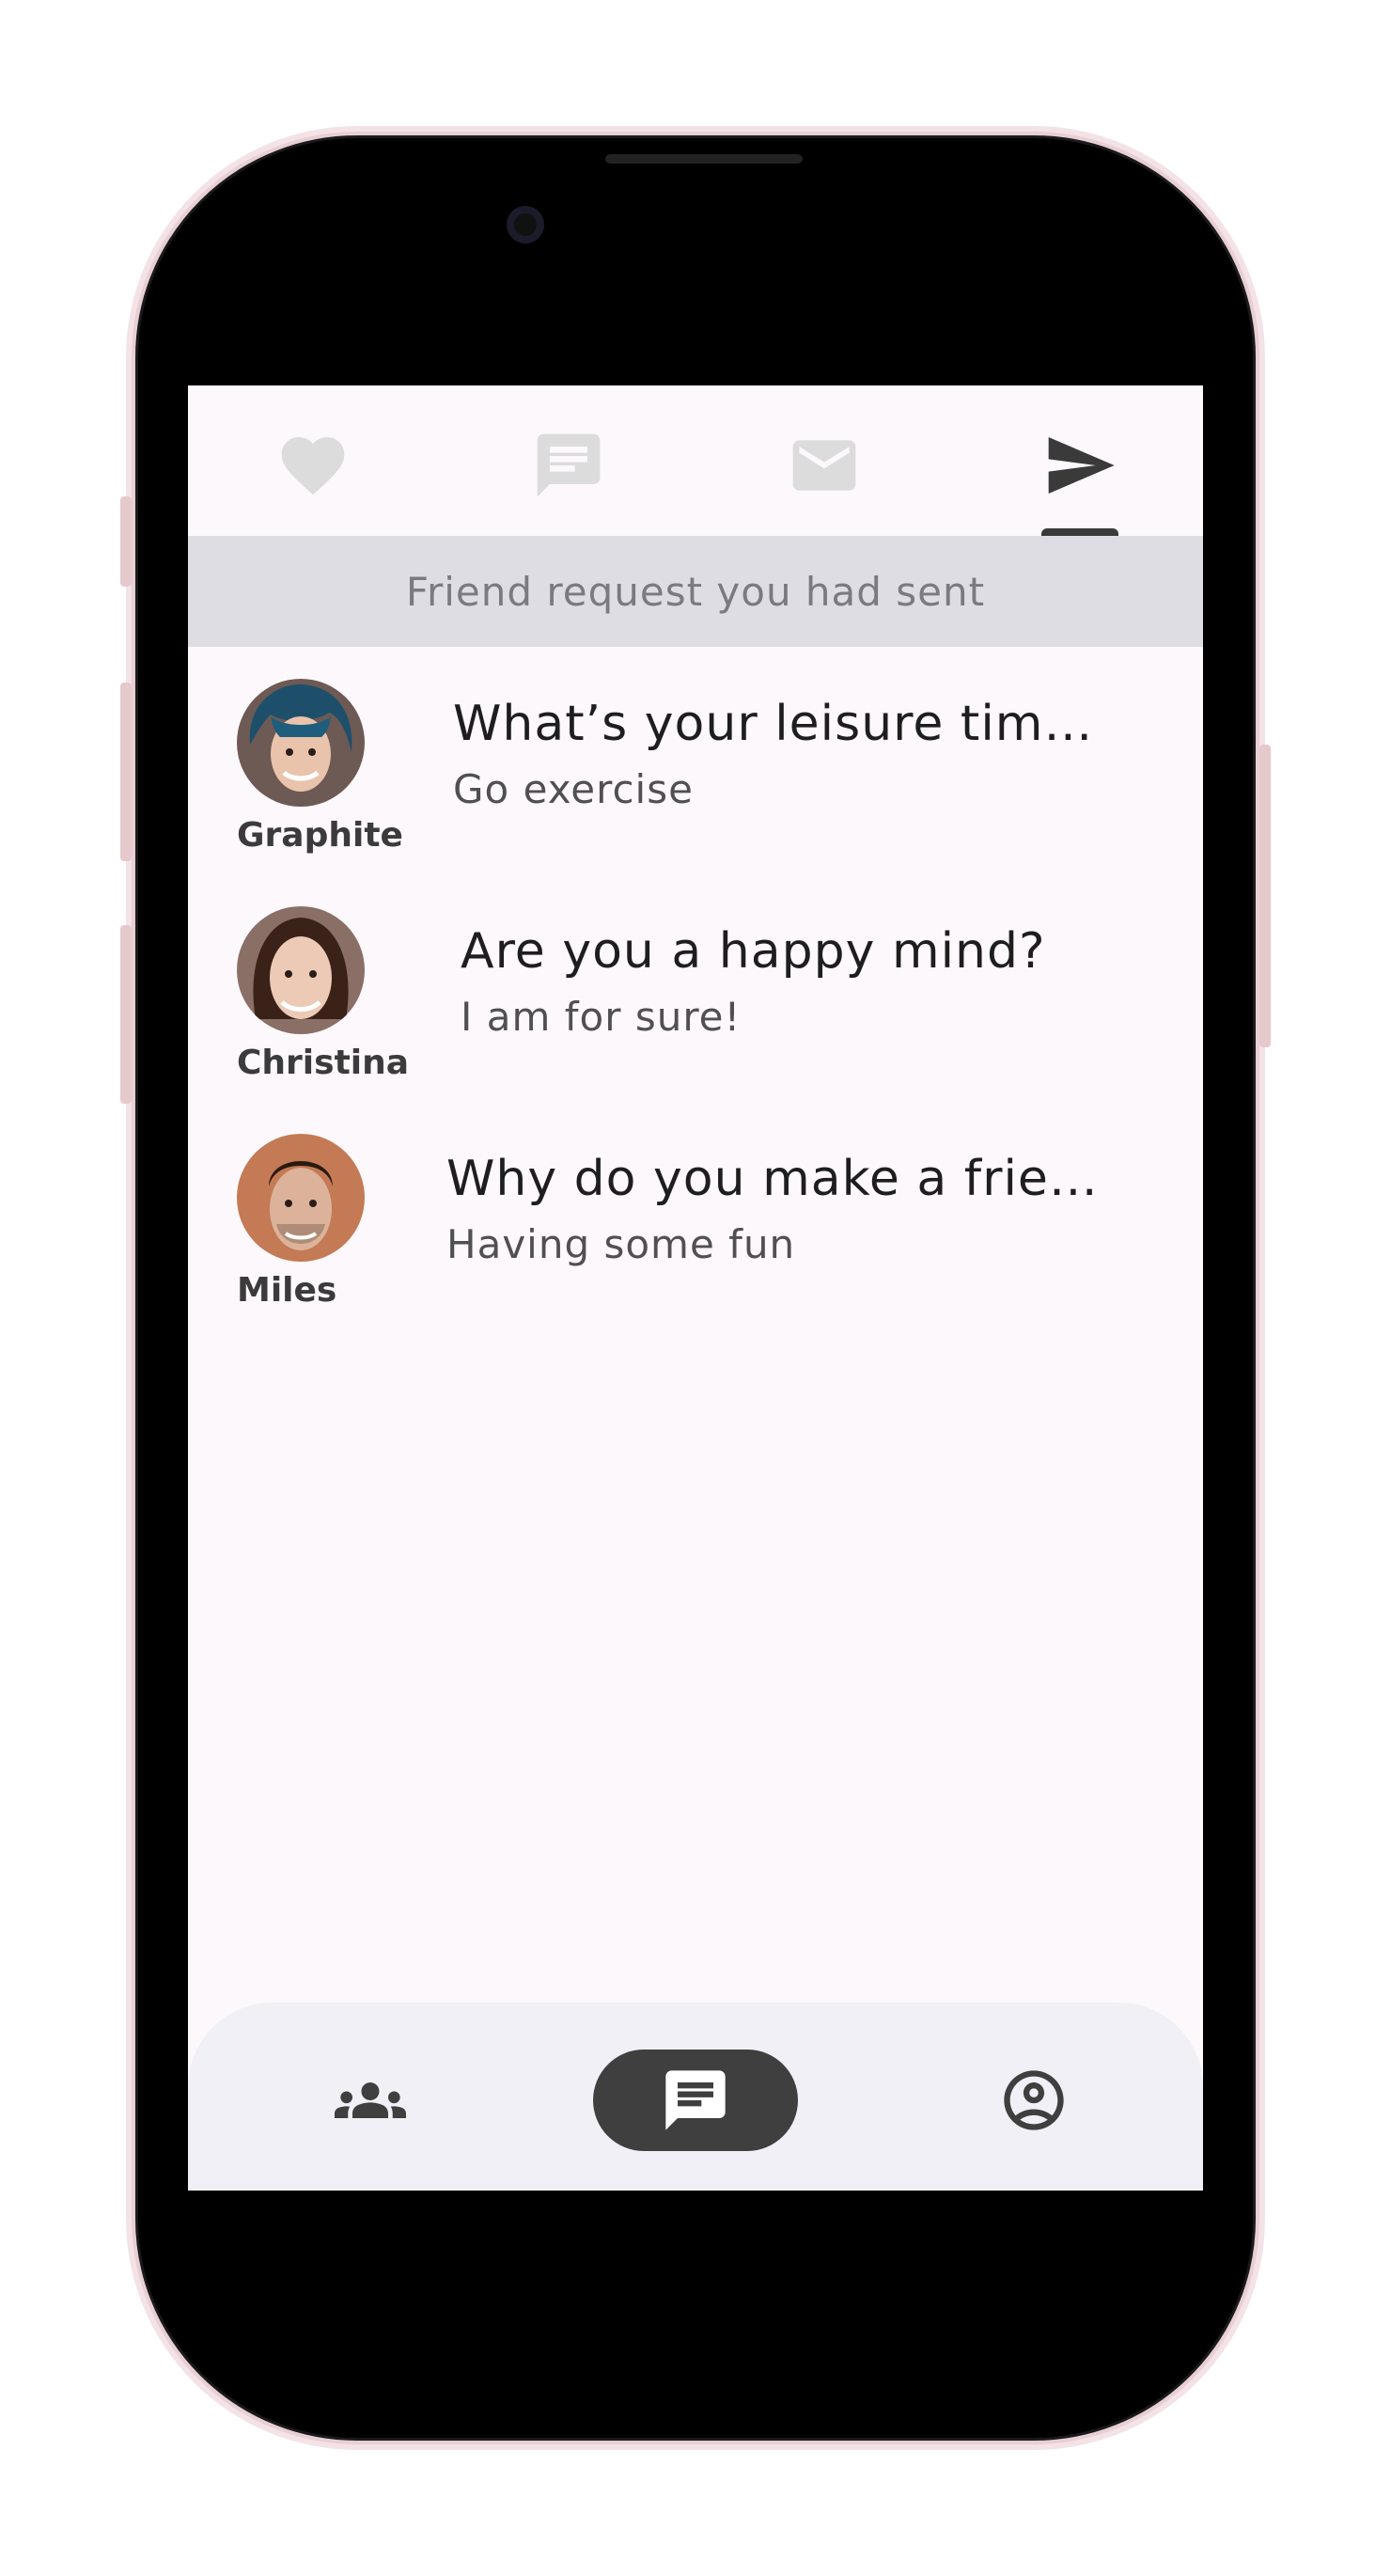  I want to click on send-icon, so click(1081, 466).